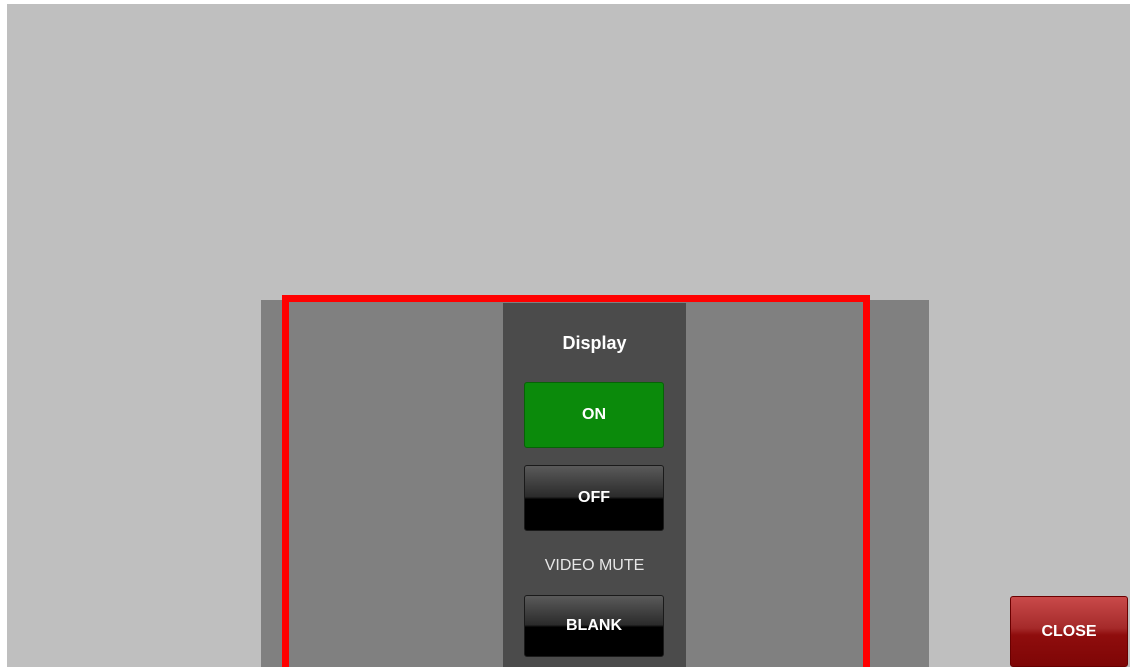 This screenshot has height=667, width=1130. I want to click on display-on-label: ON, so click(594, 414).